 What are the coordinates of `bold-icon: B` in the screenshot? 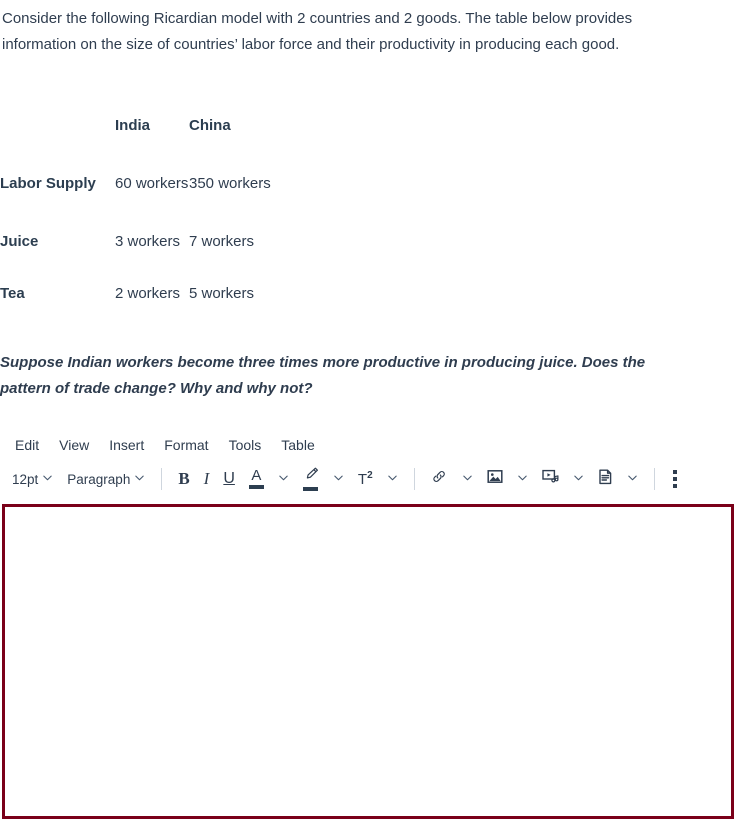 It's located at (184, 478).